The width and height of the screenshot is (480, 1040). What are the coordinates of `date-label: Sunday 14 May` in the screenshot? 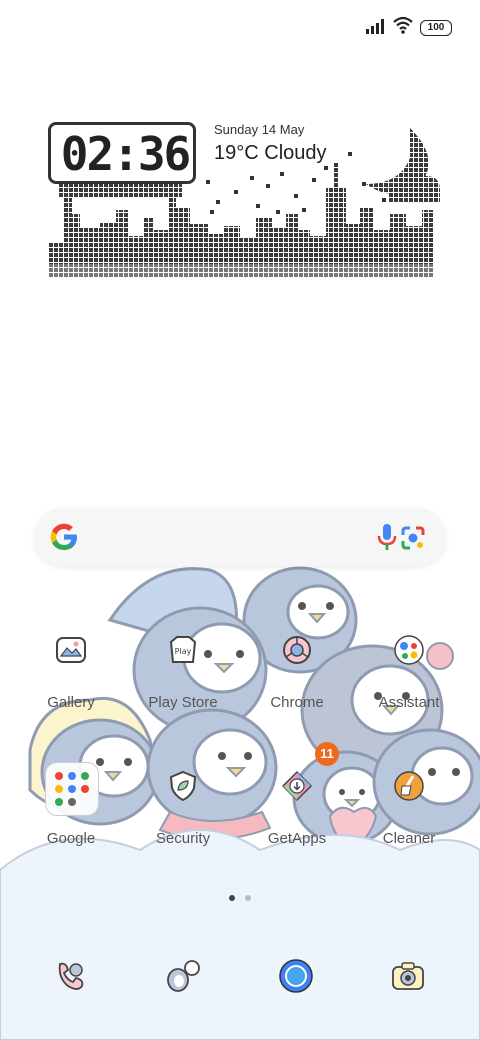 It's located at (259, 129).